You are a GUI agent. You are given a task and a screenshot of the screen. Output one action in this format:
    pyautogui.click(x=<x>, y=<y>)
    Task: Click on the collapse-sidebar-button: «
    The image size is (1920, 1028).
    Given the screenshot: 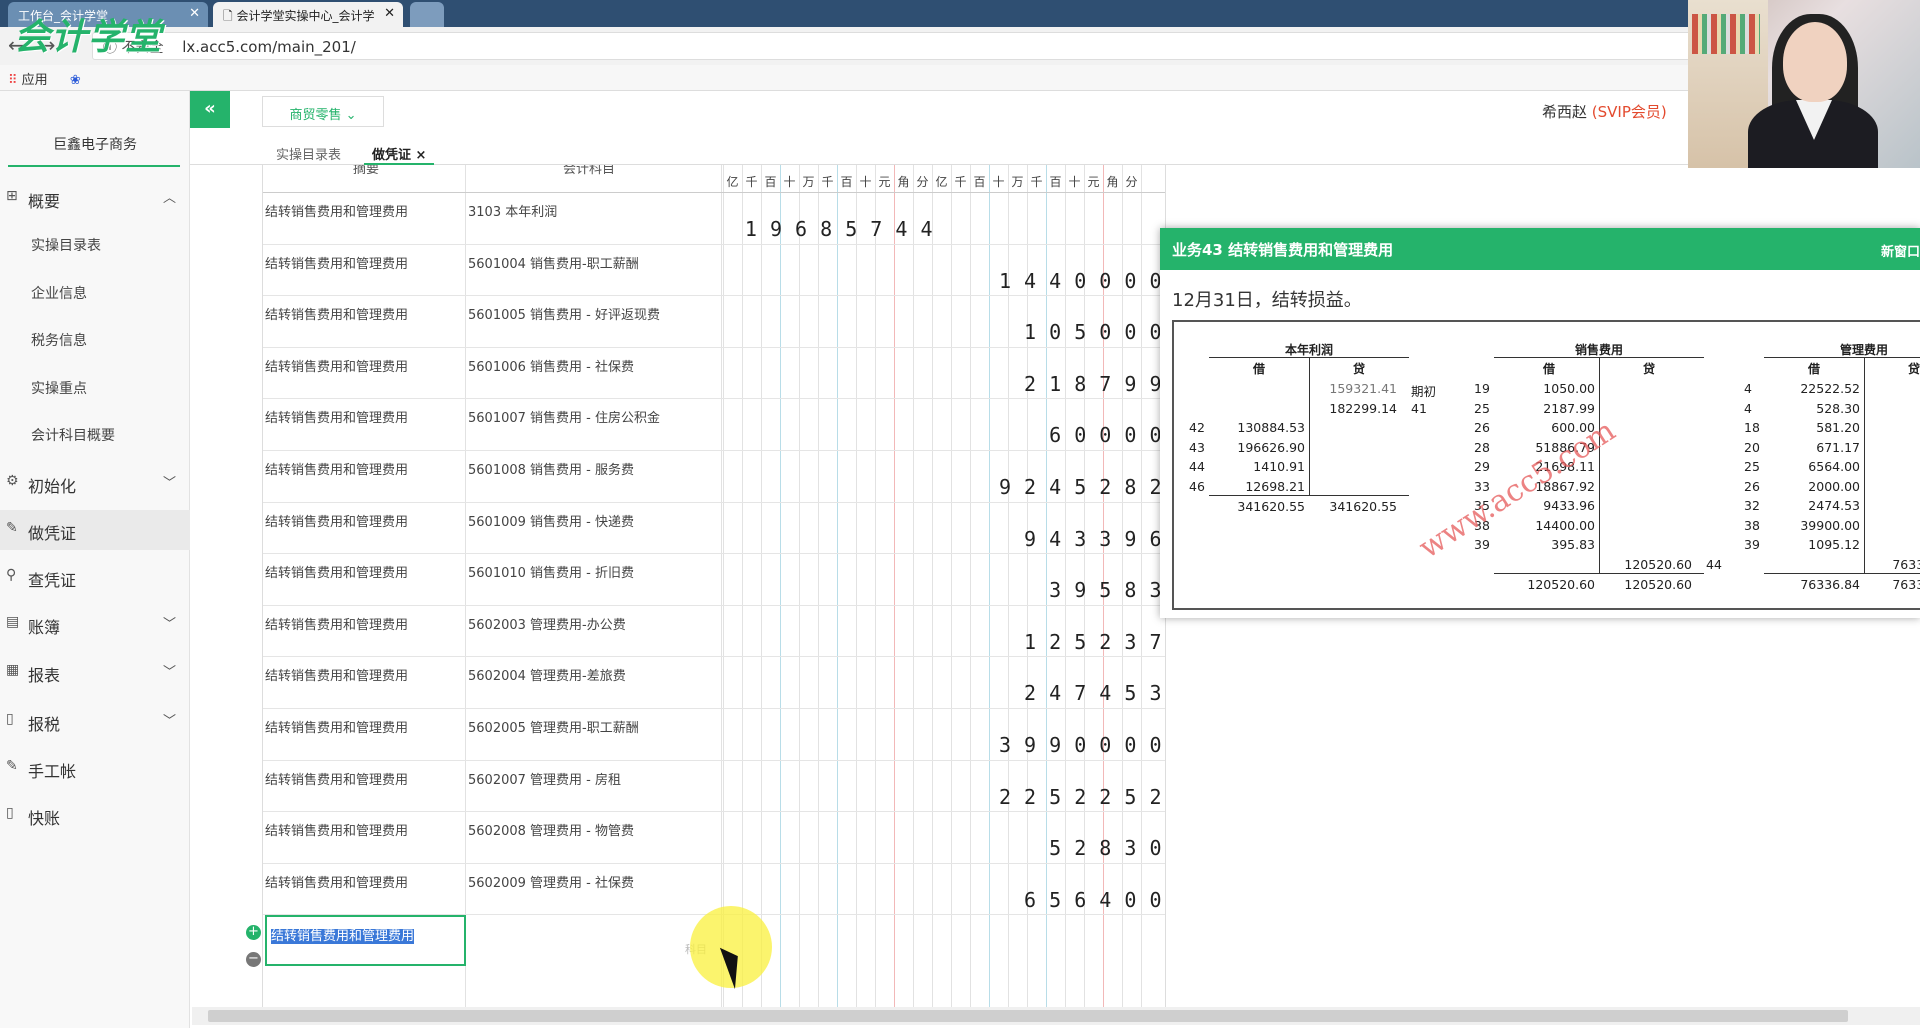 What is the action you would take?
    pyautogui.click(x=210, y=109)
    